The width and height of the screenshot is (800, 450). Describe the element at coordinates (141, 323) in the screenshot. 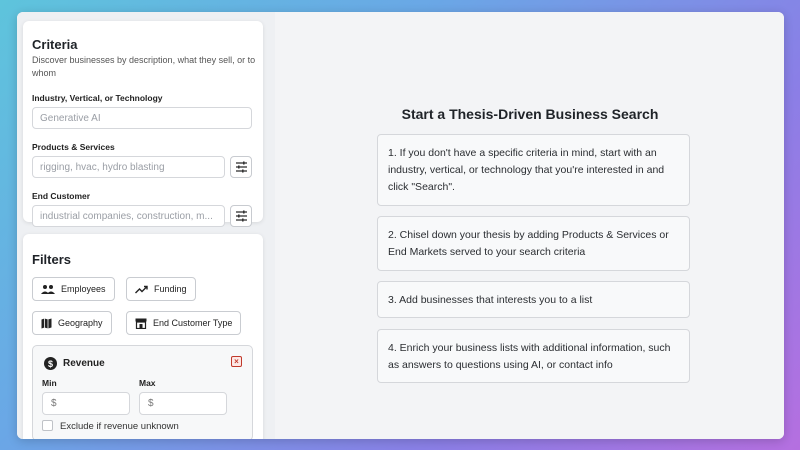

I see `store-icon` at that location.